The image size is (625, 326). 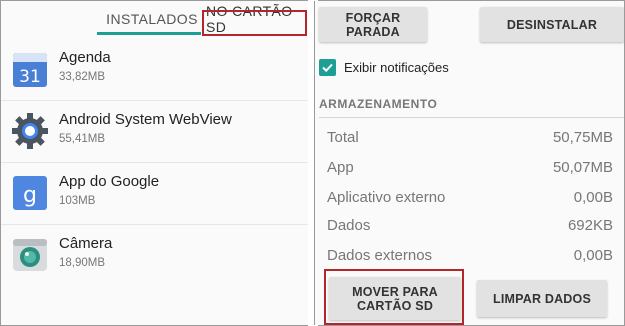 I want to click on notifications-label: Exibir notificações, so click(x=396, y=67).